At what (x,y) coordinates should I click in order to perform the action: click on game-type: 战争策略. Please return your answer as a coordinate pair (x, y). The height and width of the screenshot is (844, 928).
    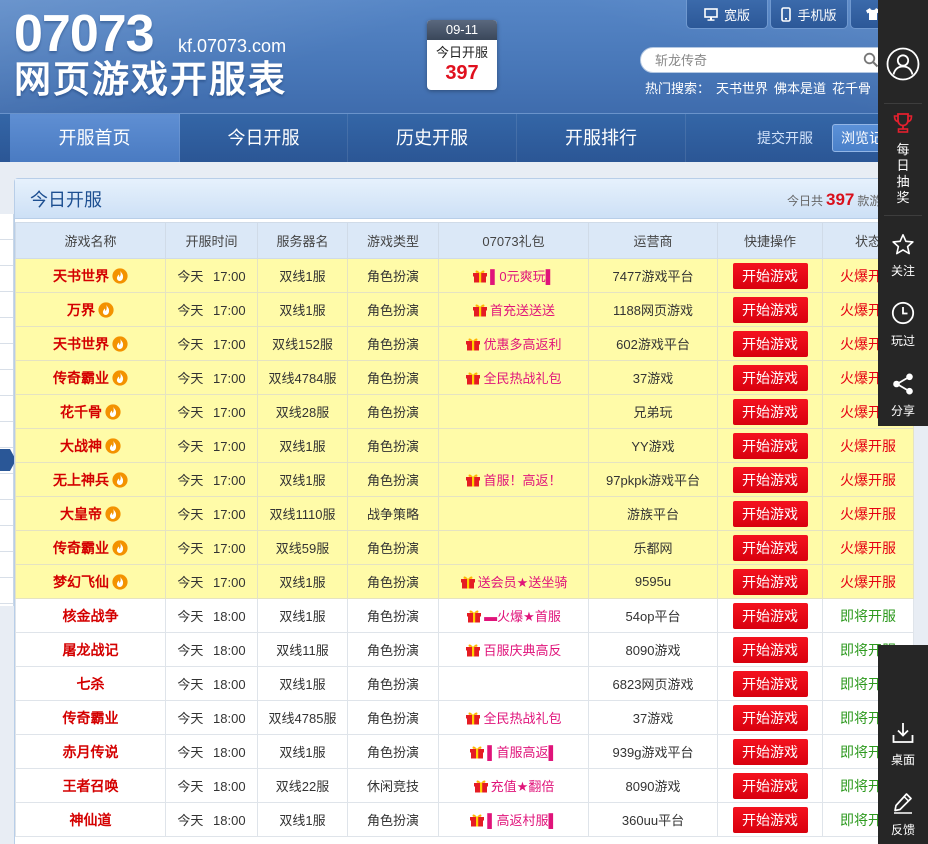
    Looking at the image, I should click on (392, 514).